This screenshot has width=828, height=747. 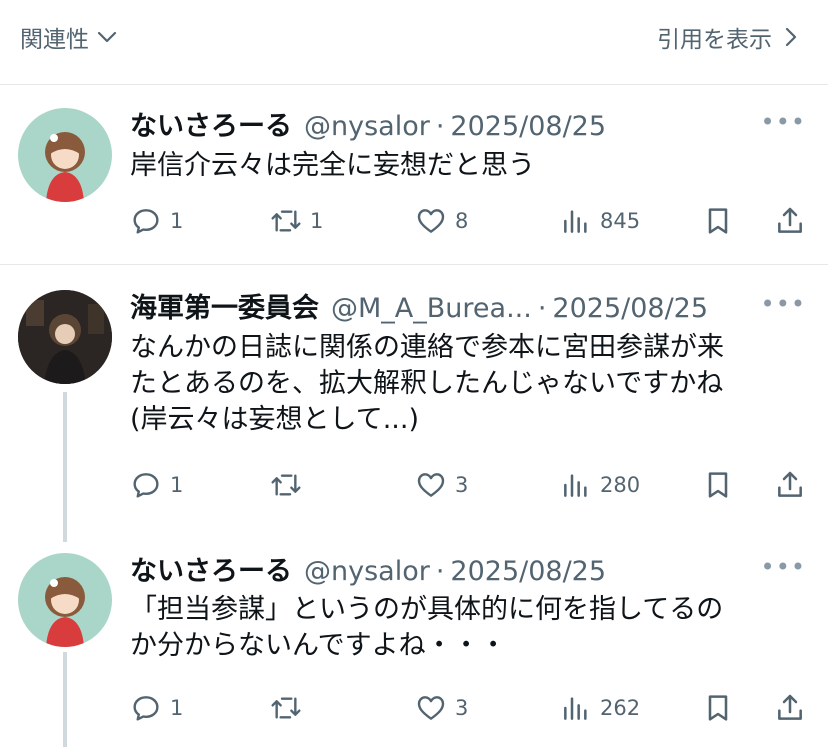 What do you see at coordinates (414, 42) in the screenshot?
I see `replies-header: 関連性 引用を表示` at bounding box center [414, 42].